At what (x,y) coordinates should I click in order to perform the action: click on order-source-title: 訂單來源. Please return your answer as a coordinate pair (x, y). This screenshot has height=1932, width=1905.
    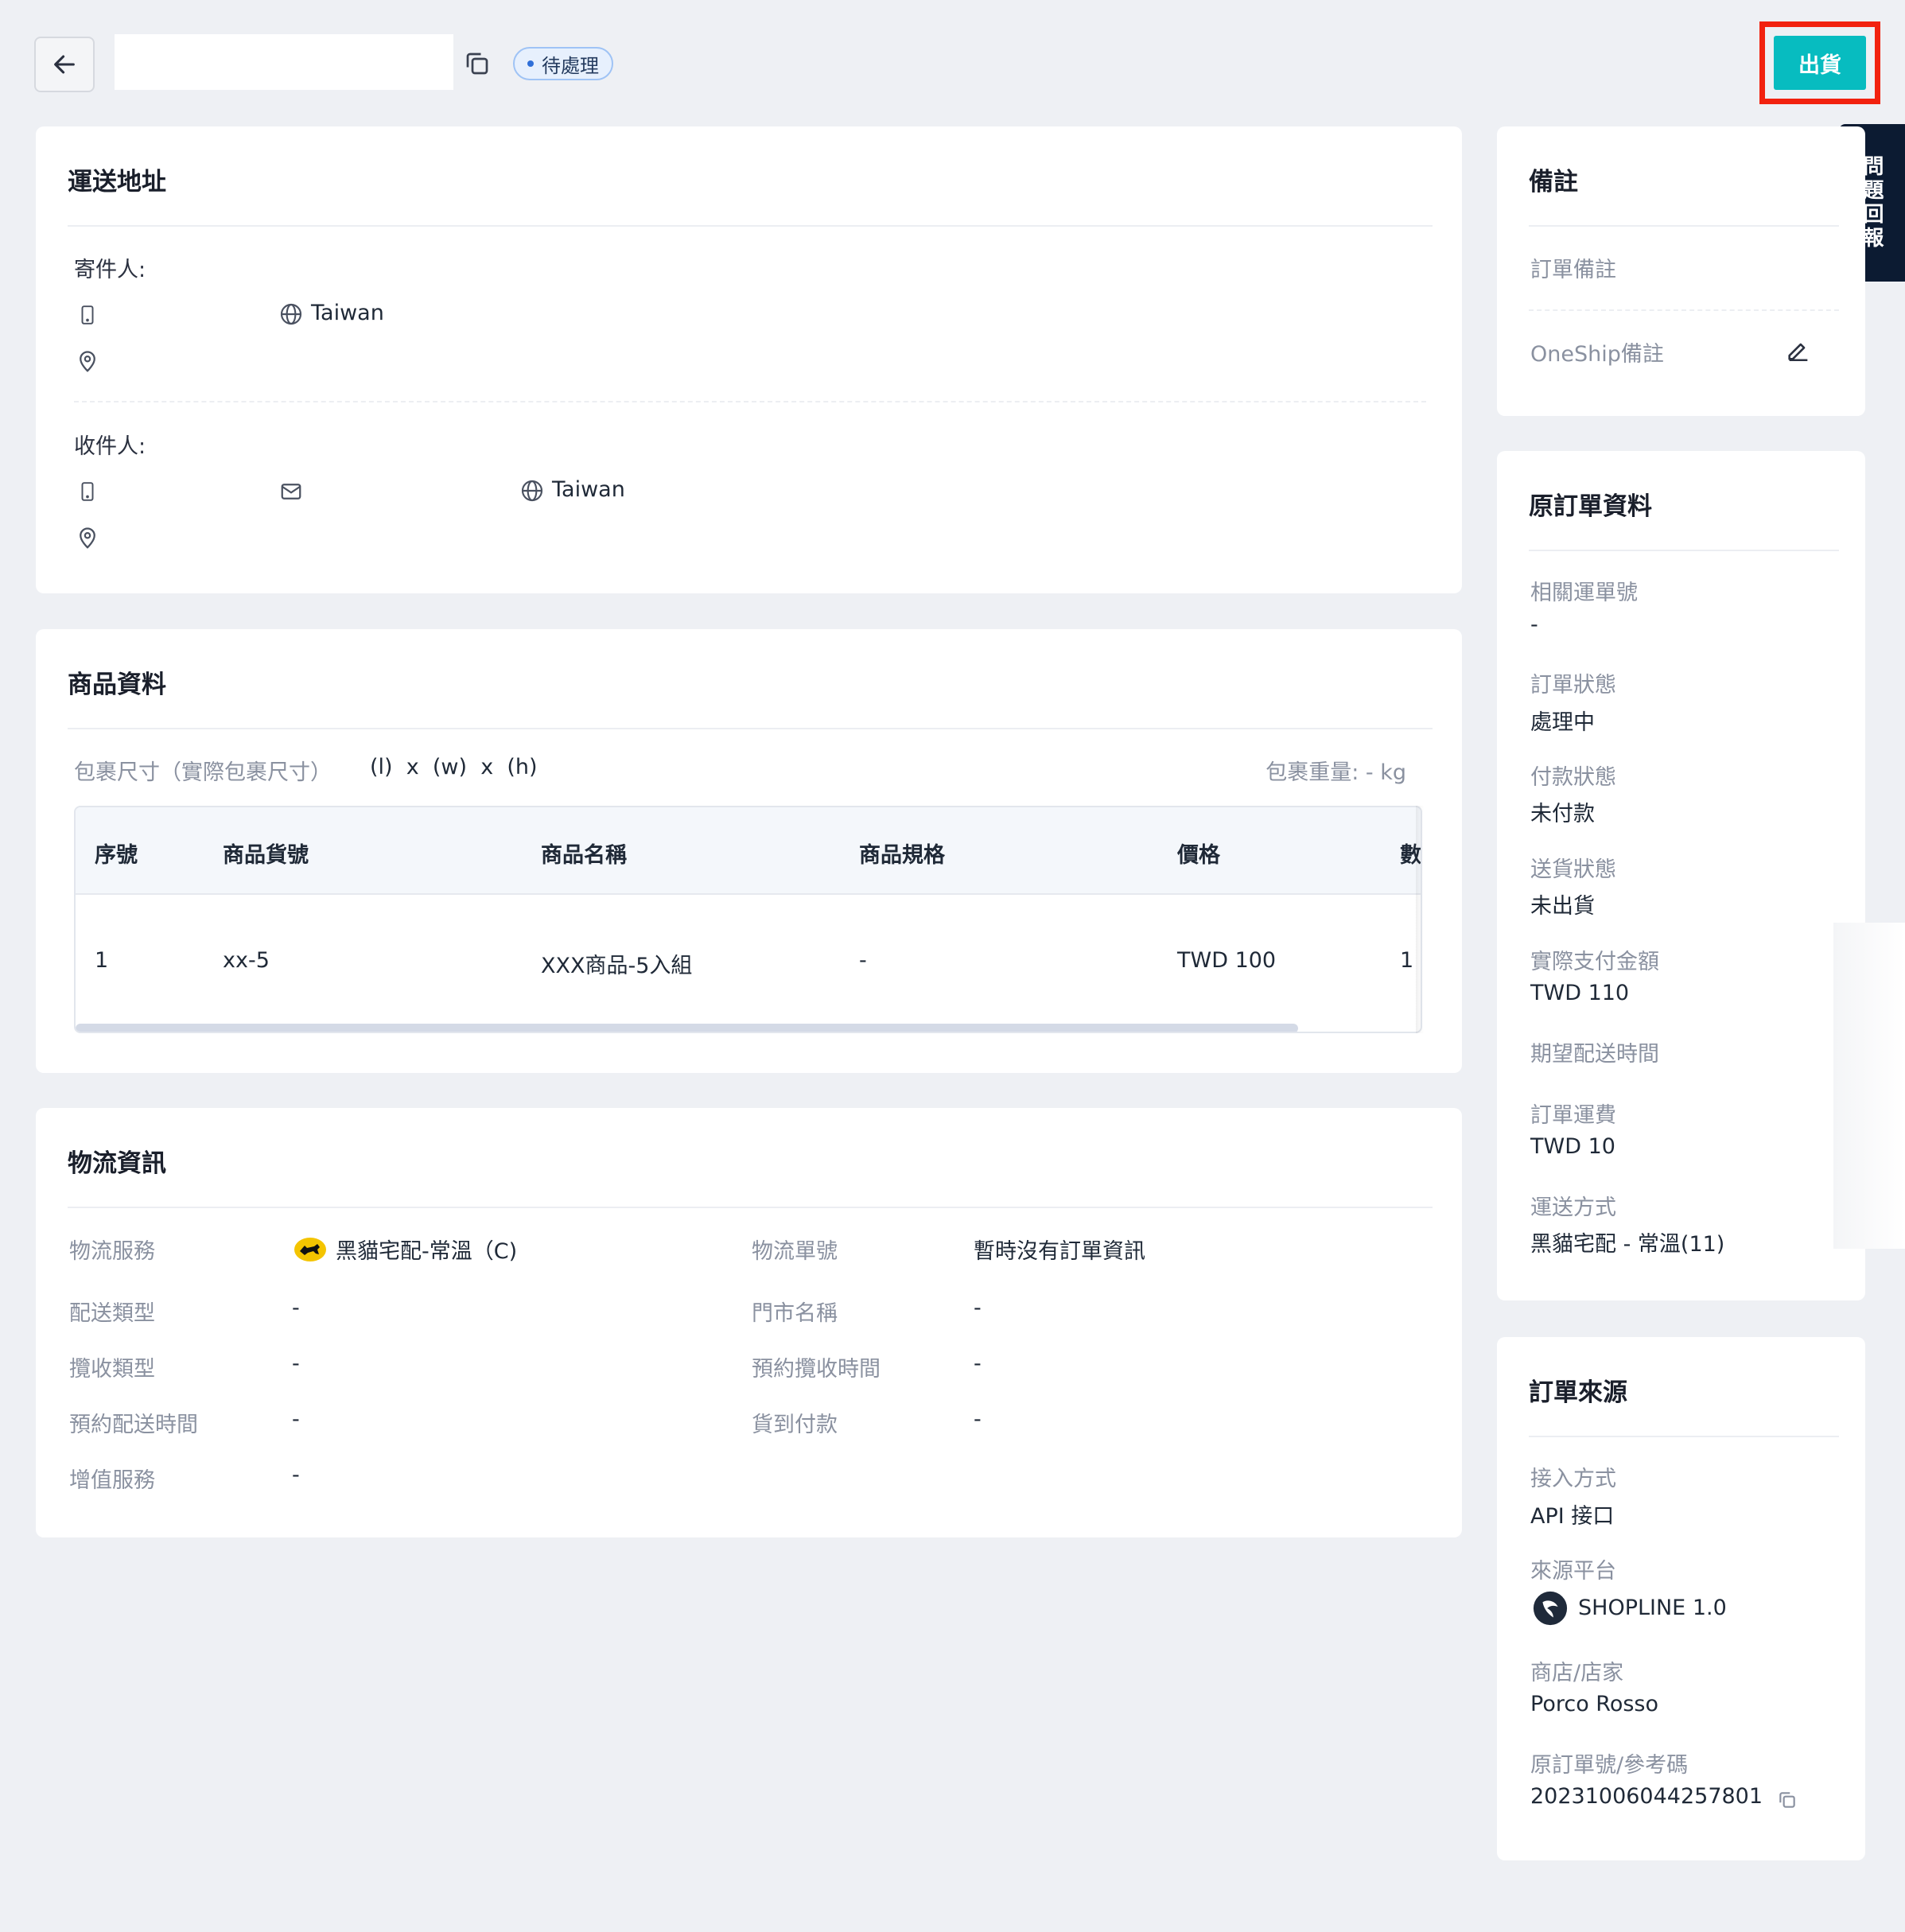
    Looking at the image, I should click on (1578, 1392).